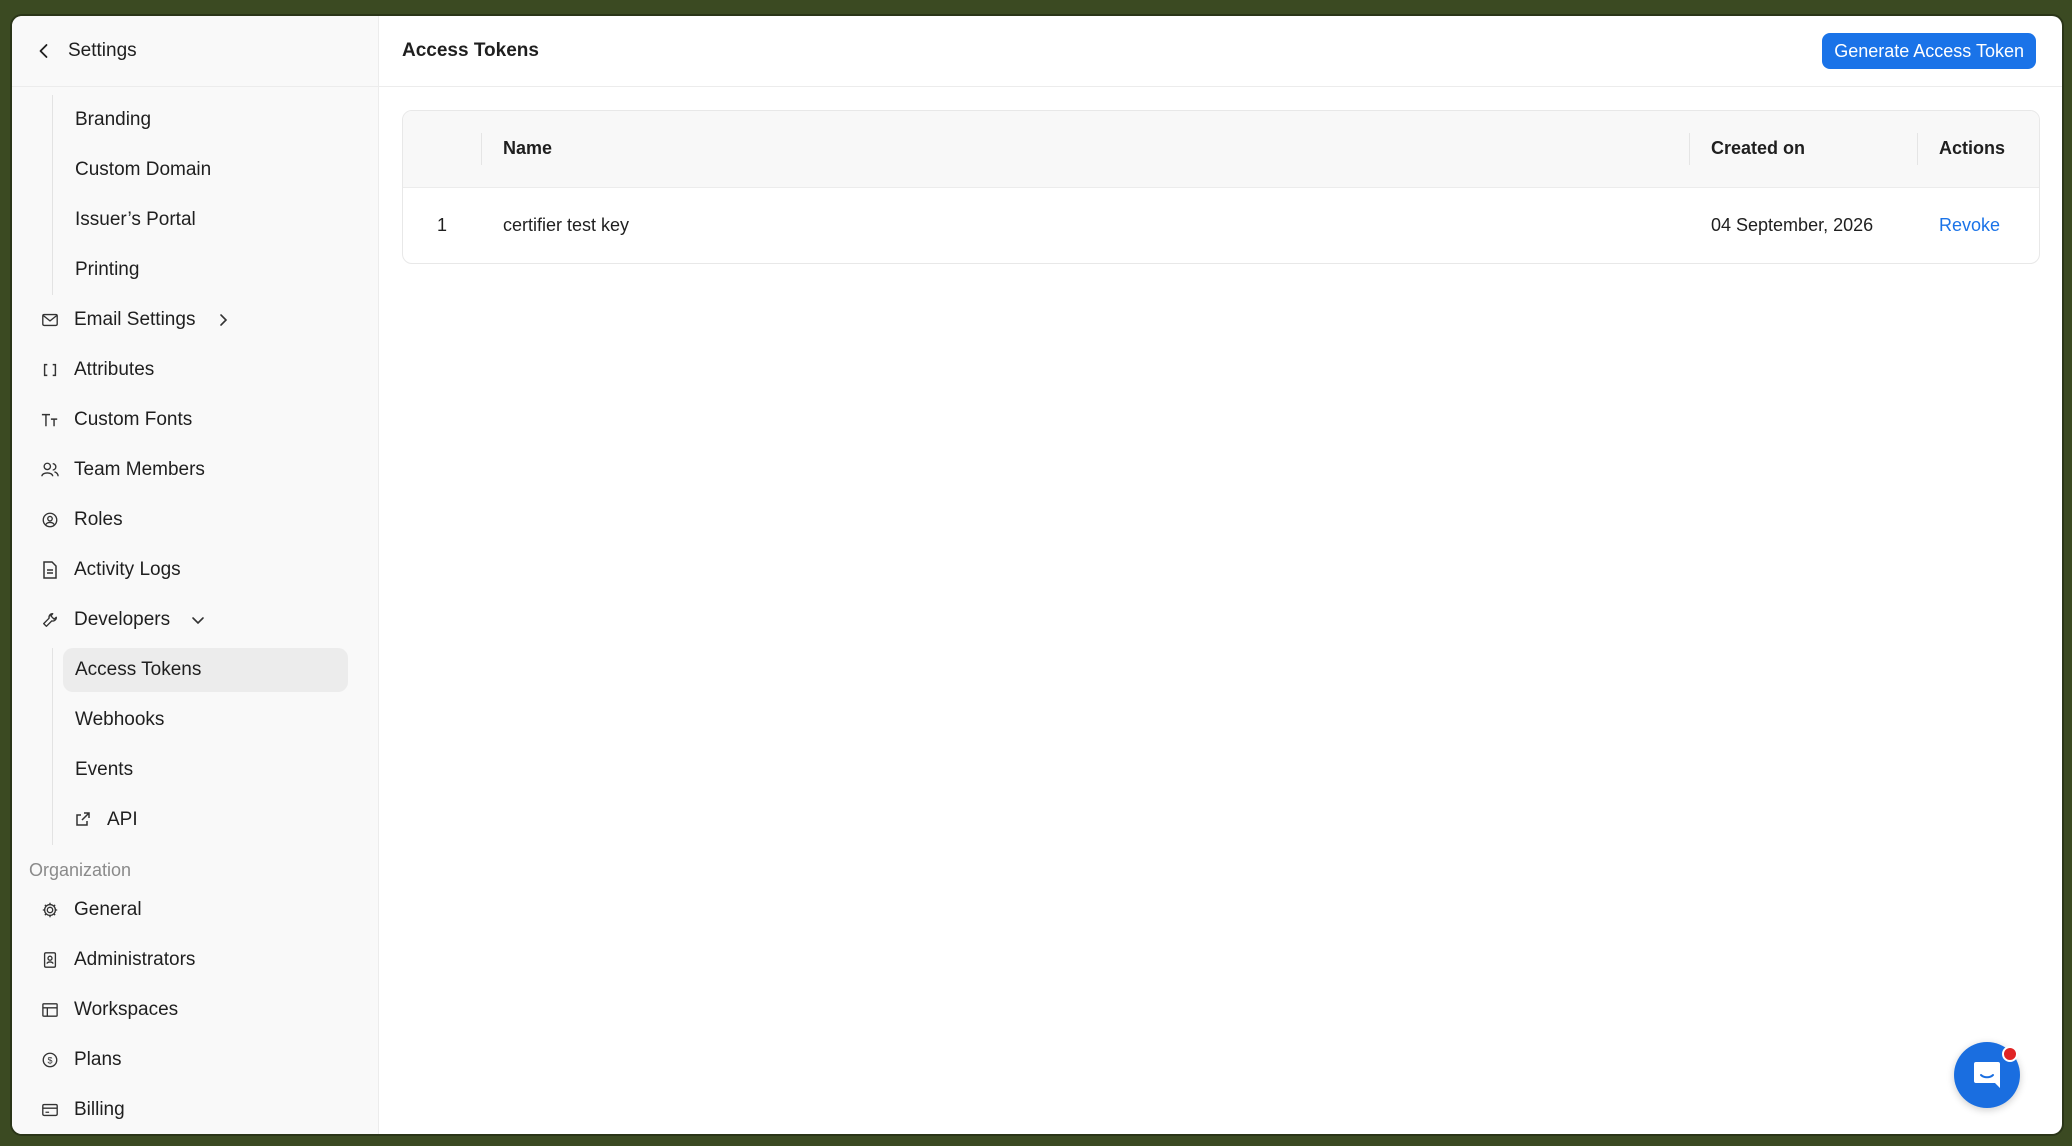 This screenshot has height=1146, width=2072. I want to click on sidebar-item-activity-logs: Activity Logs, so click(195, 570).